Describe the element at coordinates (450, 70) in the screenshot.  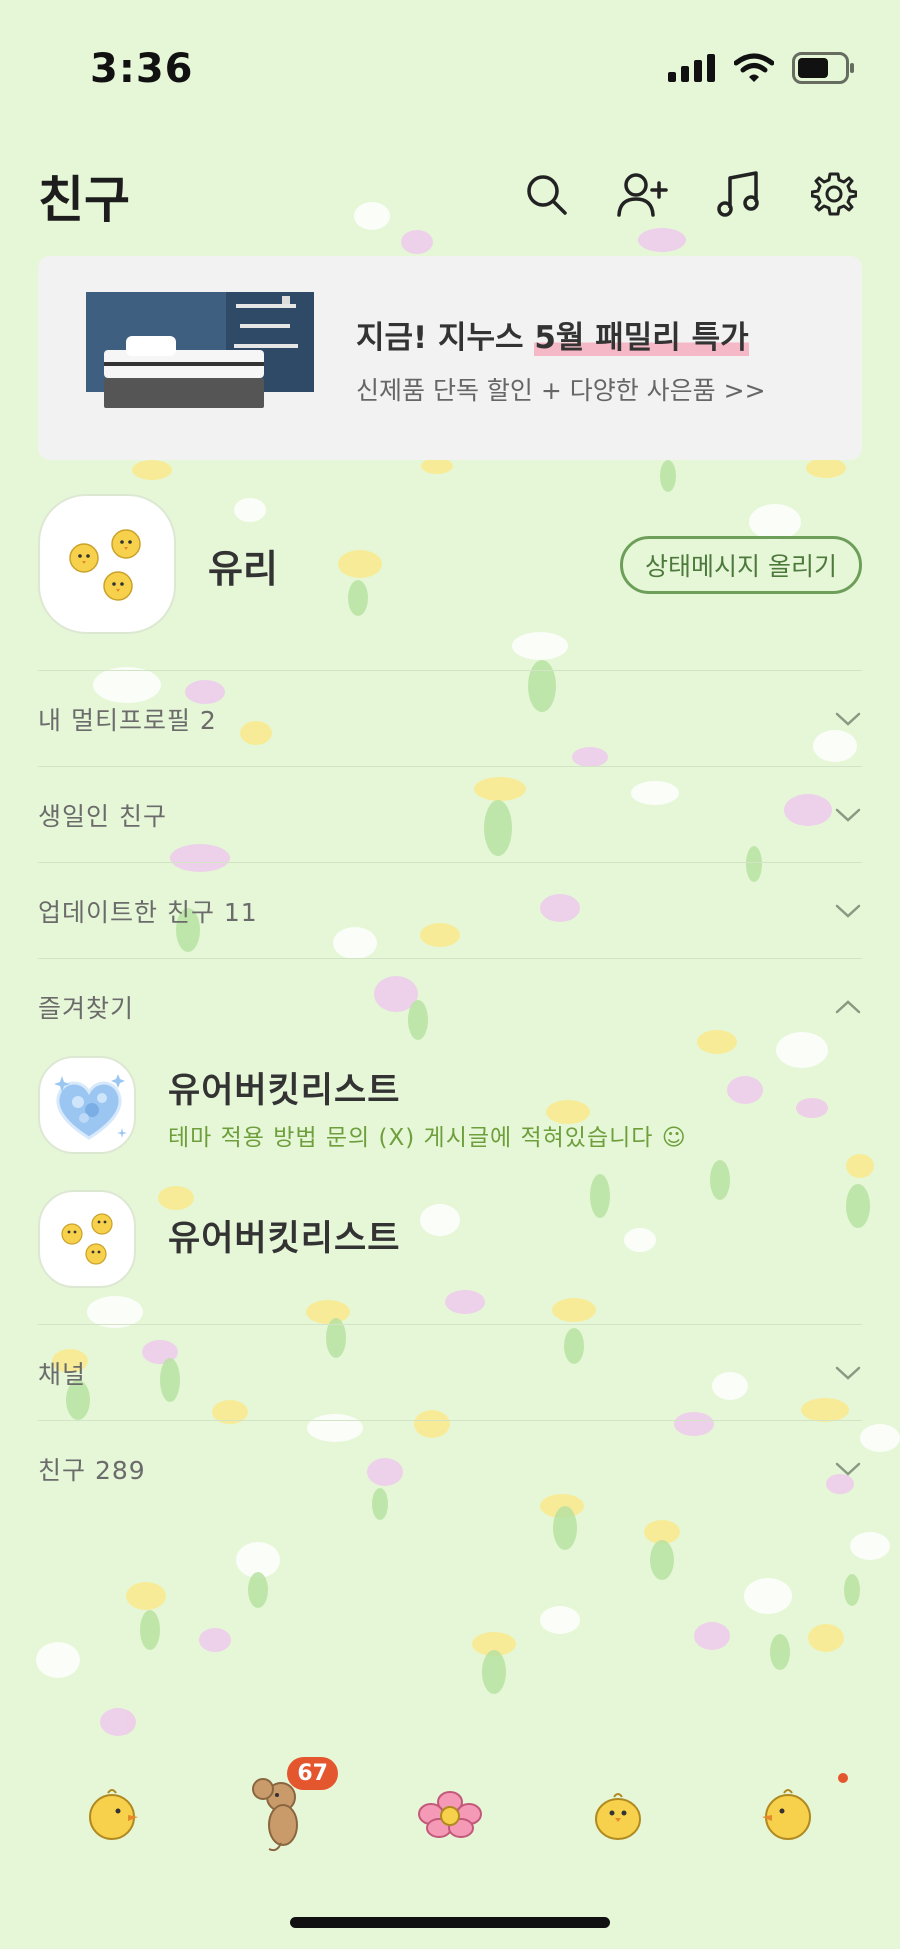
I see `status-bar: 3:36` at that location.